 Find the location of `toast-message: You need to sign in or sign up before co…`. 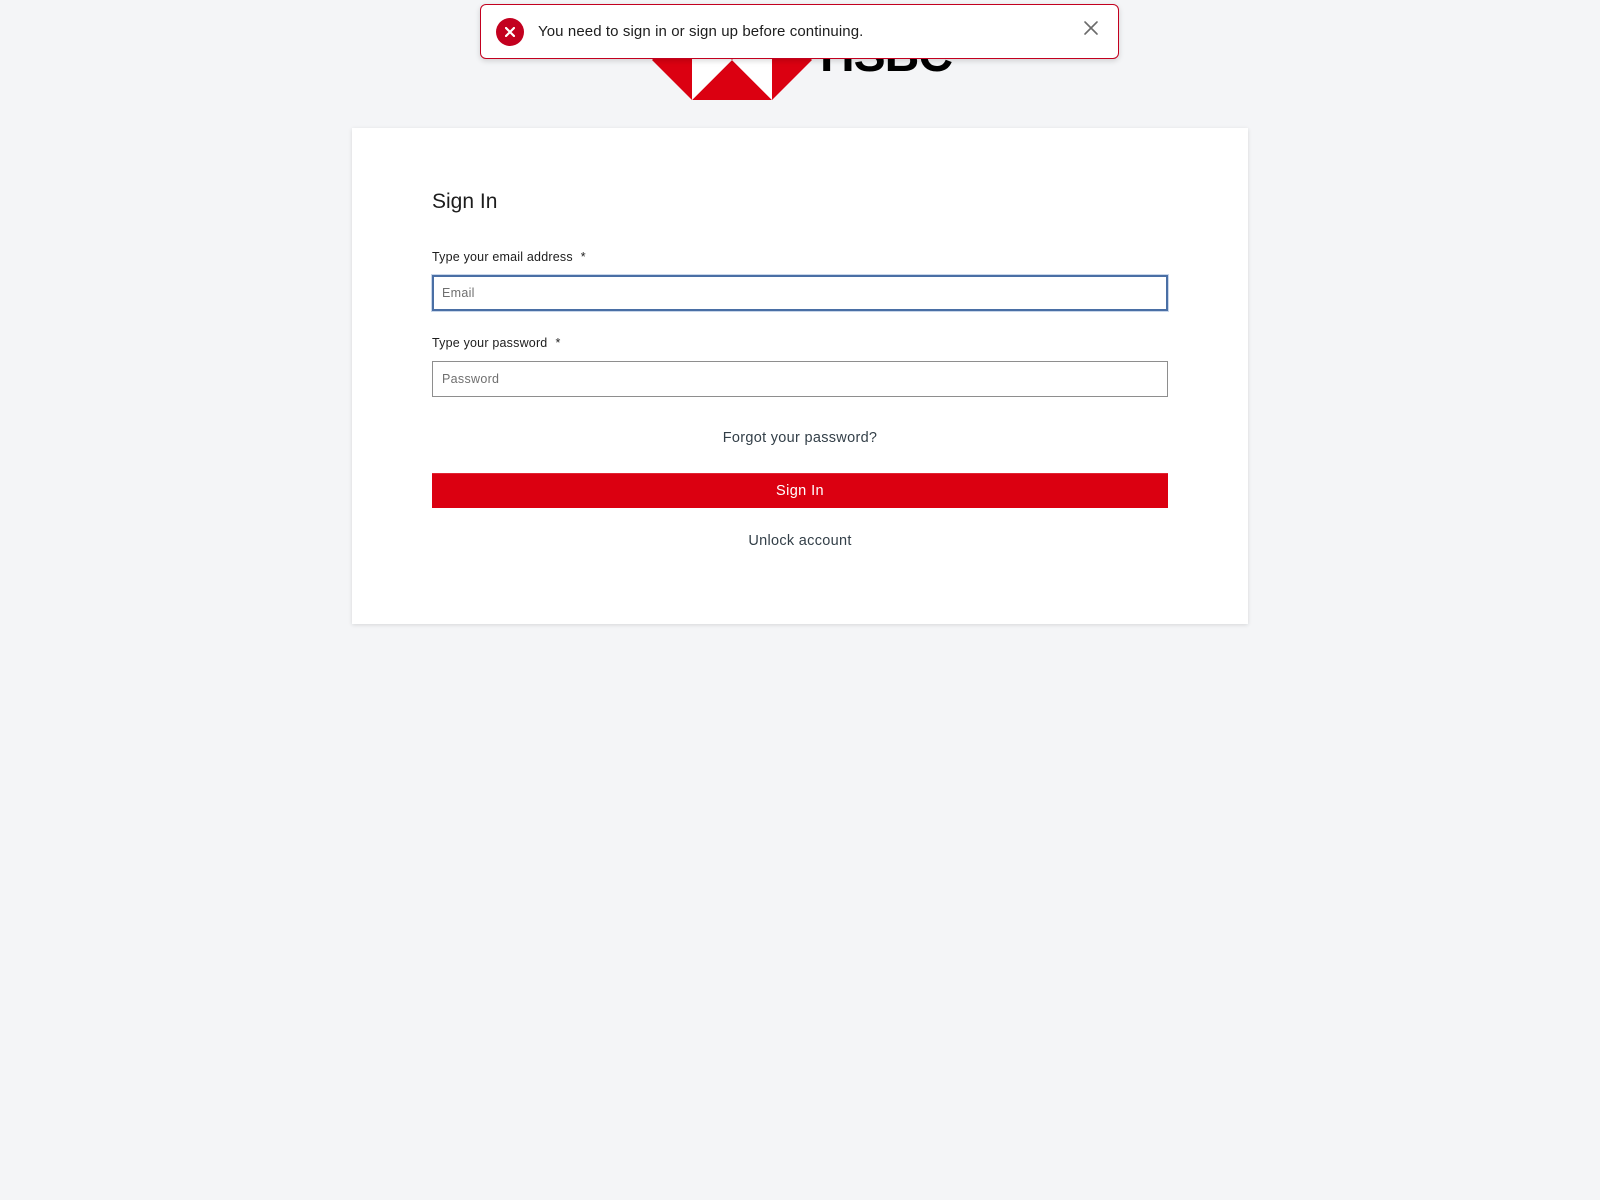

toast-message: You need to sign in or sign up before co… is located at coordinates (701, 31).